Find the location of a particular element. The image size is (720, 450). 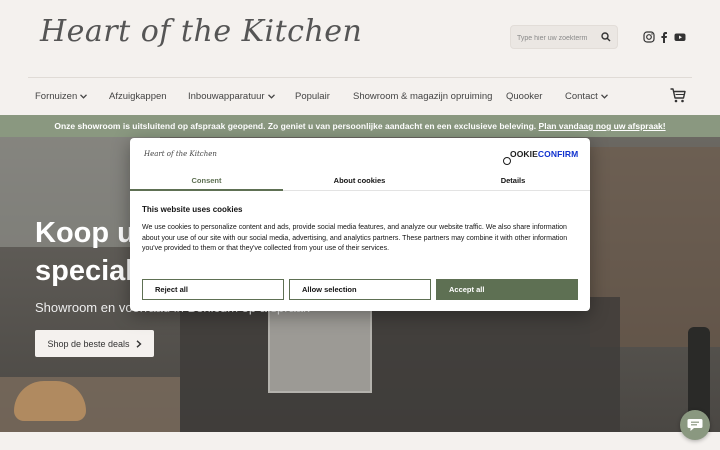

shop-deals-button: Shop de beste deals is located at coordinates (94, 343).